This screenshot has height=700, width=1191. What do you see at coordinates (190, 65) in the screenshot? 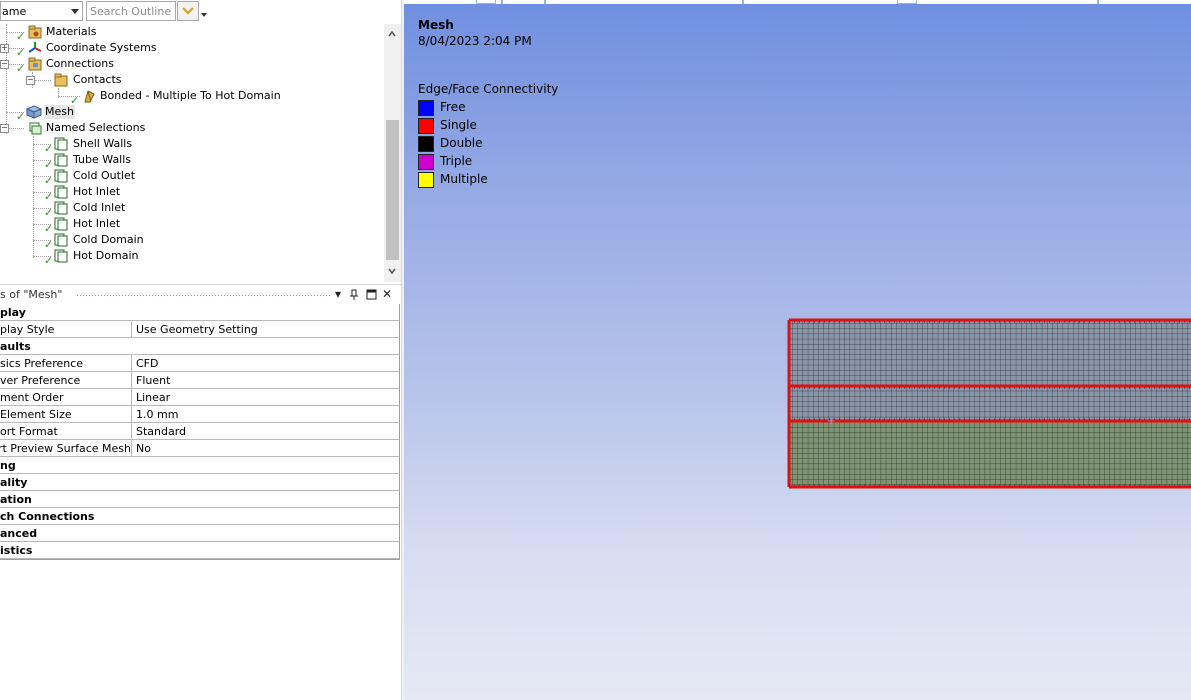
I see `tree-item-connections: − ✓ Connections` at bounding box center [190, 65].